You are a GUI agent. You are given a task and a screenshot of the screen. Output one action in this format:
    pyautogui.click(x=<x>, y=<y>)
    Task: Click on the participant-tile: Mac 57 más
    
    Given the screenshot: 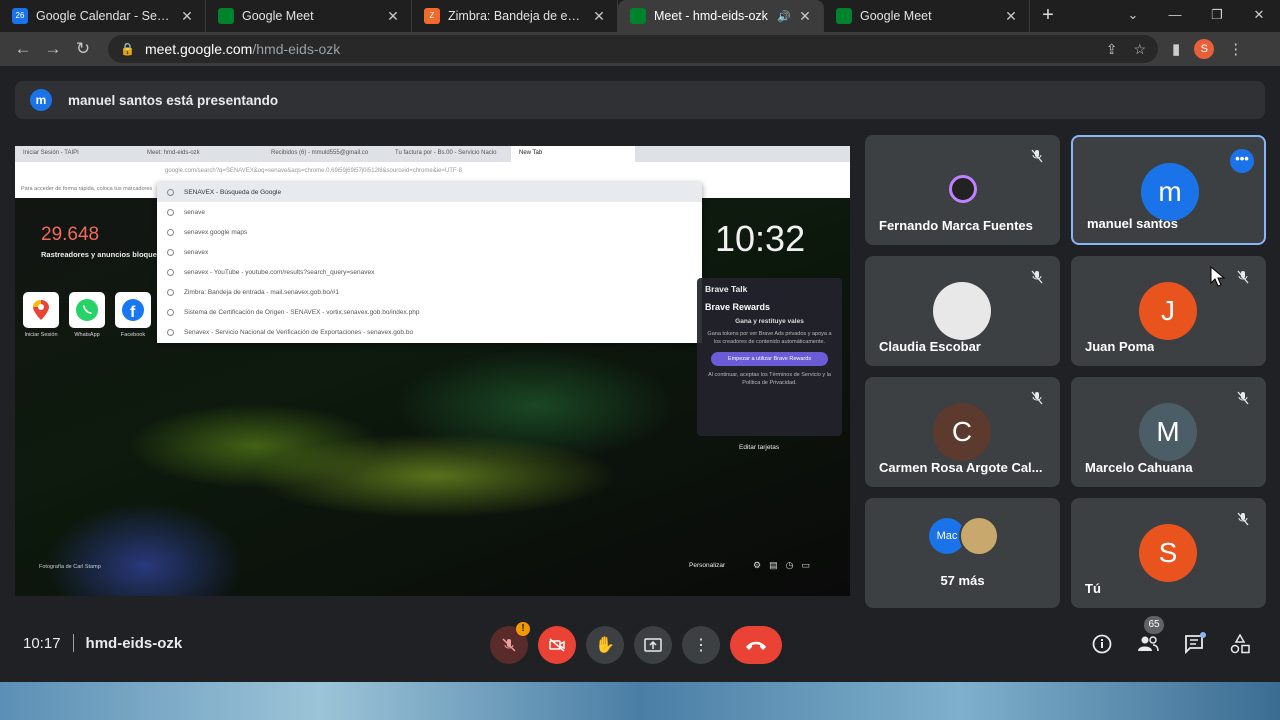 What is the action you would take?
    pyautogui.click(x=962, y=553)
    